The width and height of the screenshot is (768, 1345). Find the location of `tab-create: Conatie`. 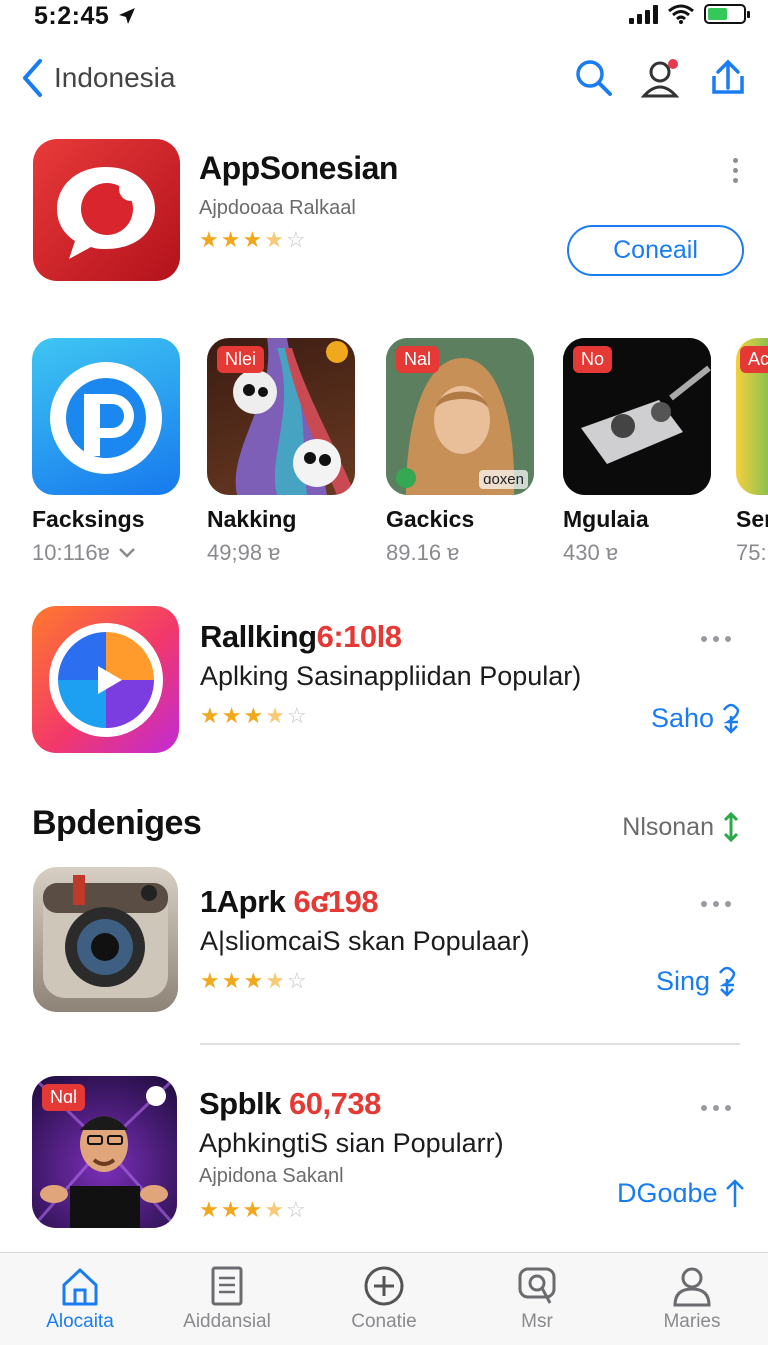

tab-create: Conatie is located at coordinates (384, 1299).